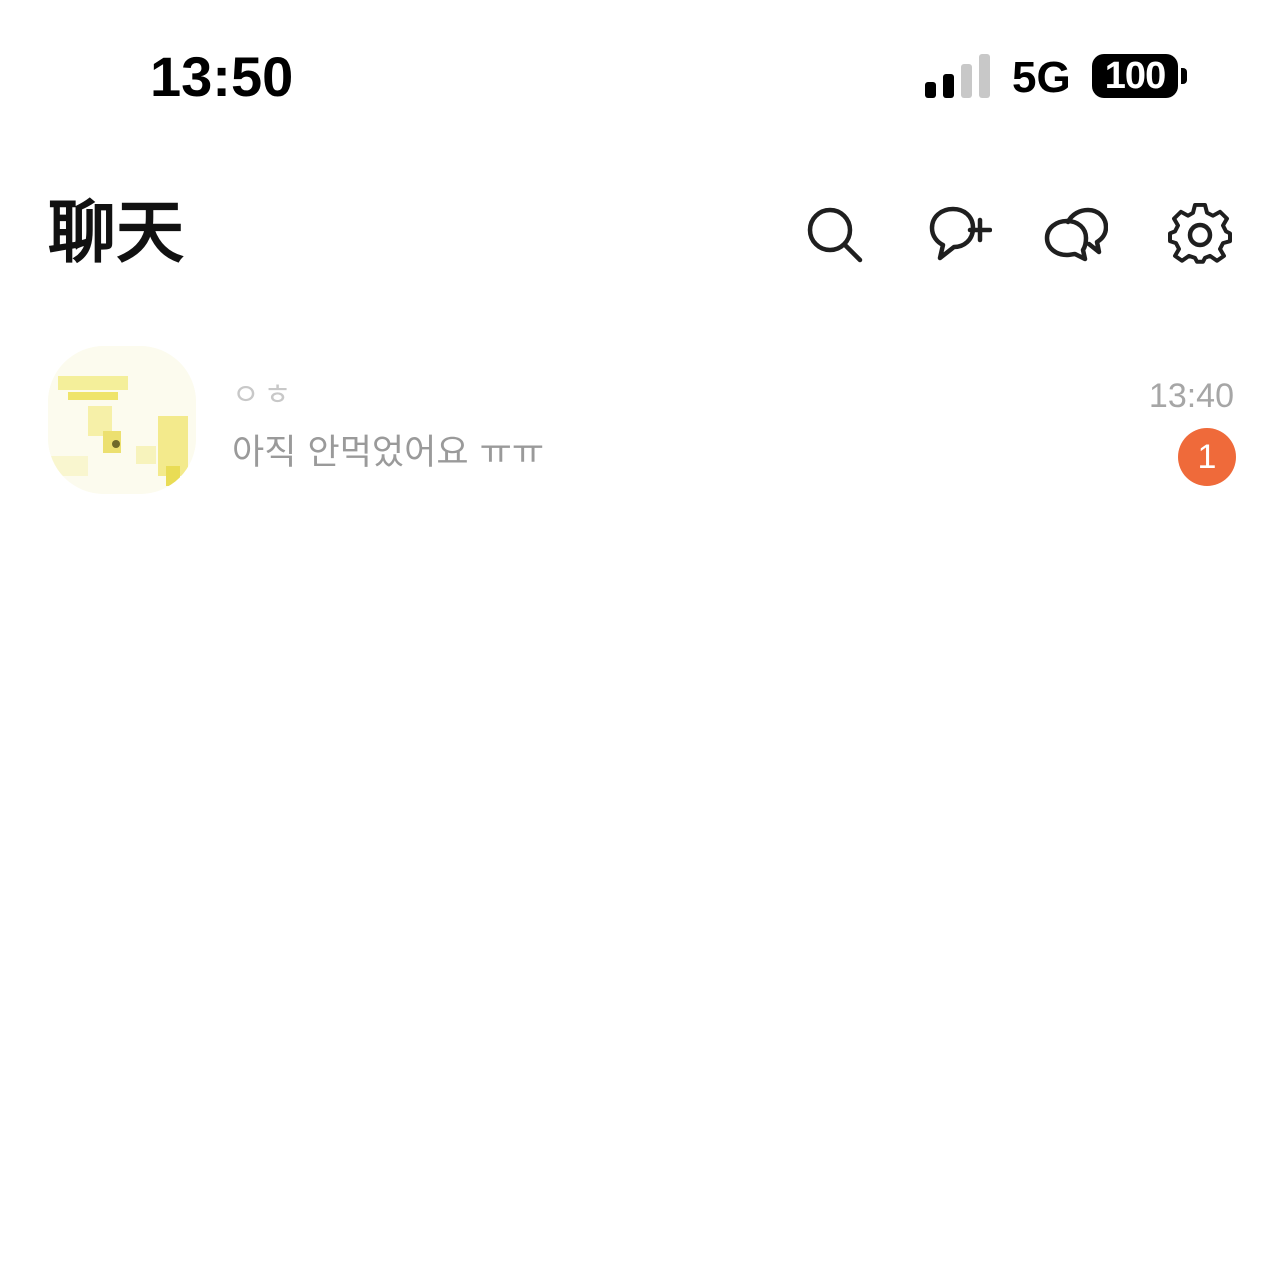 The height and width of the screenshot is (1284, 1284). I want to click on network-type: 5G, so click(1041, 77).